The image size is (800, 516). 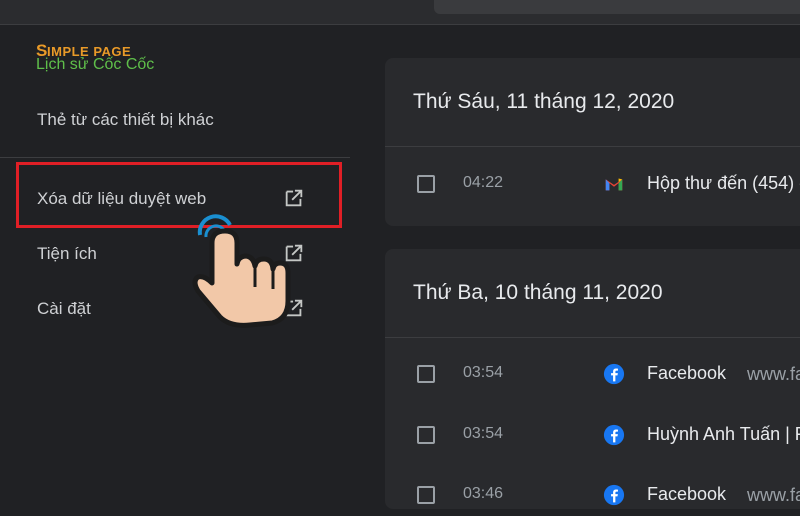 What do you see at coordinates (538, 292) in the screenshot?
I see `group-date: Thứ Ba, 10 tháng 11, 2020` at bounding box center [538, 292].